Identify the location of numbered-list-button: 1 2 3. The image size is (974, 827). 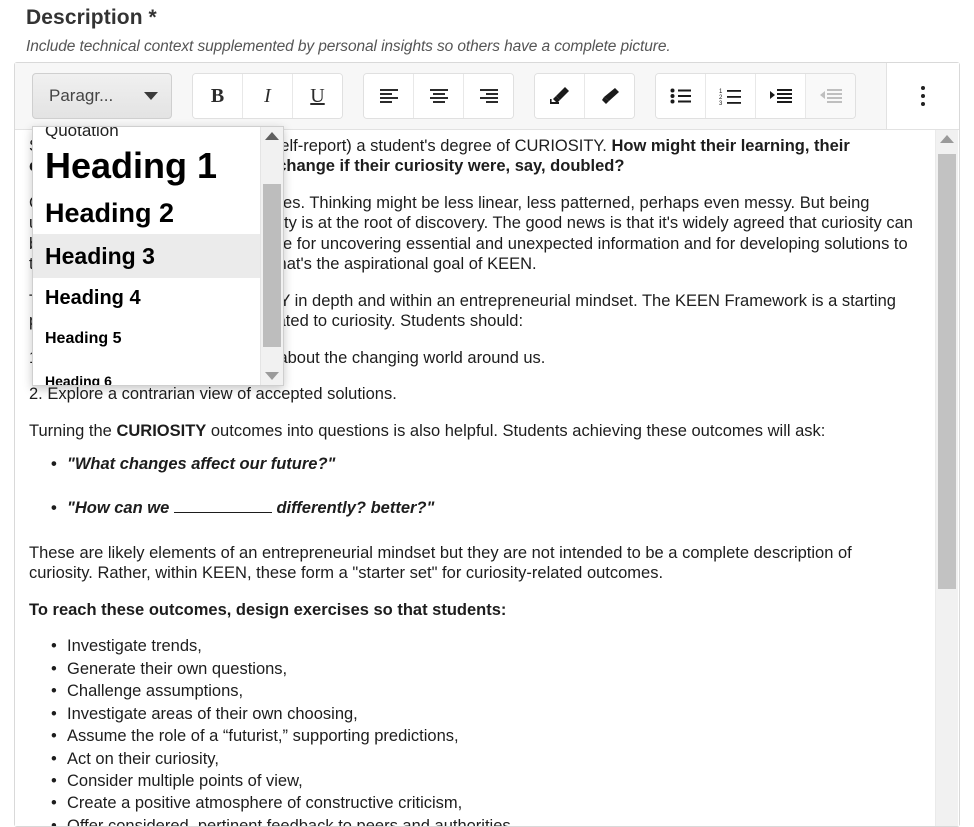
(731, 96).